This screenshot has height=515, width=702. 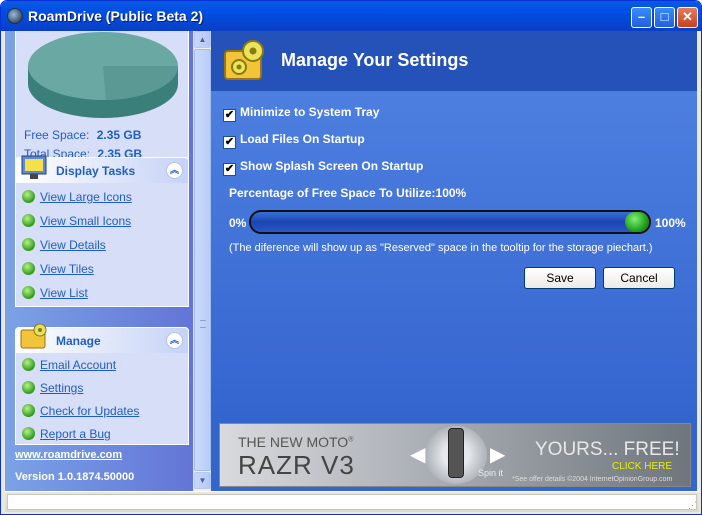 I want to click on phone-icon, so click(x=456, y=453).